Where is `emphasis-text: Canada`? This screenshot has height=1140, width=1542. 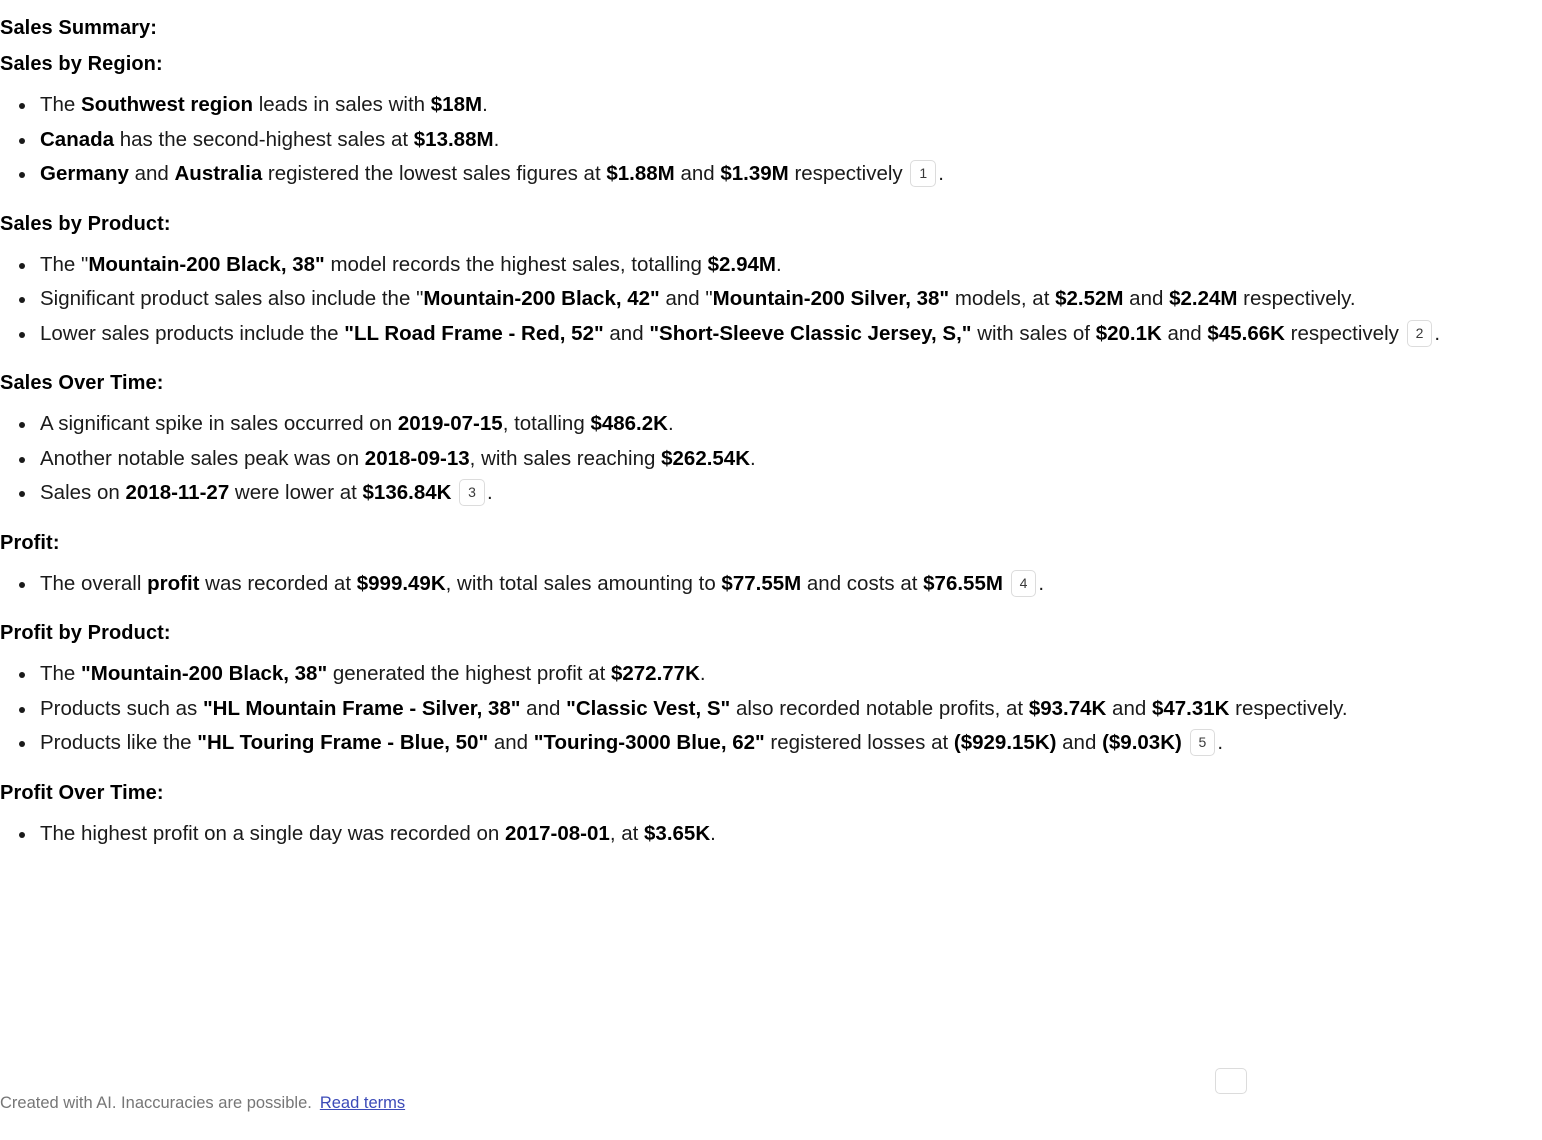 emphasis-text: Canada is located at coordinates (77, 139).